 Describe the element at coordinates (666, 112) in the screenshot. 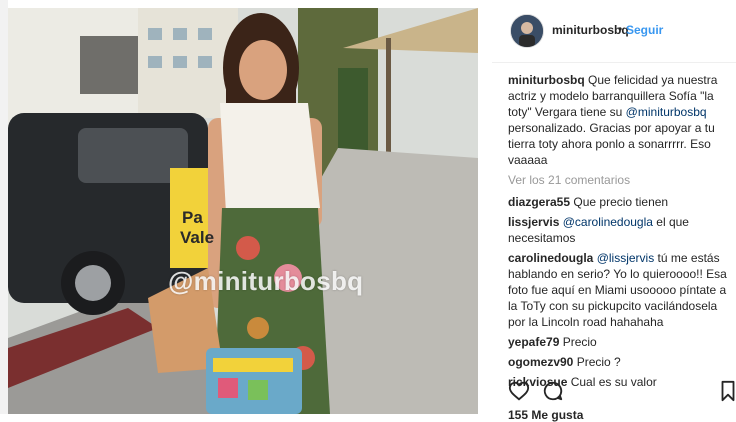

I see `caption-mention: @miniturbosbq` at that location.